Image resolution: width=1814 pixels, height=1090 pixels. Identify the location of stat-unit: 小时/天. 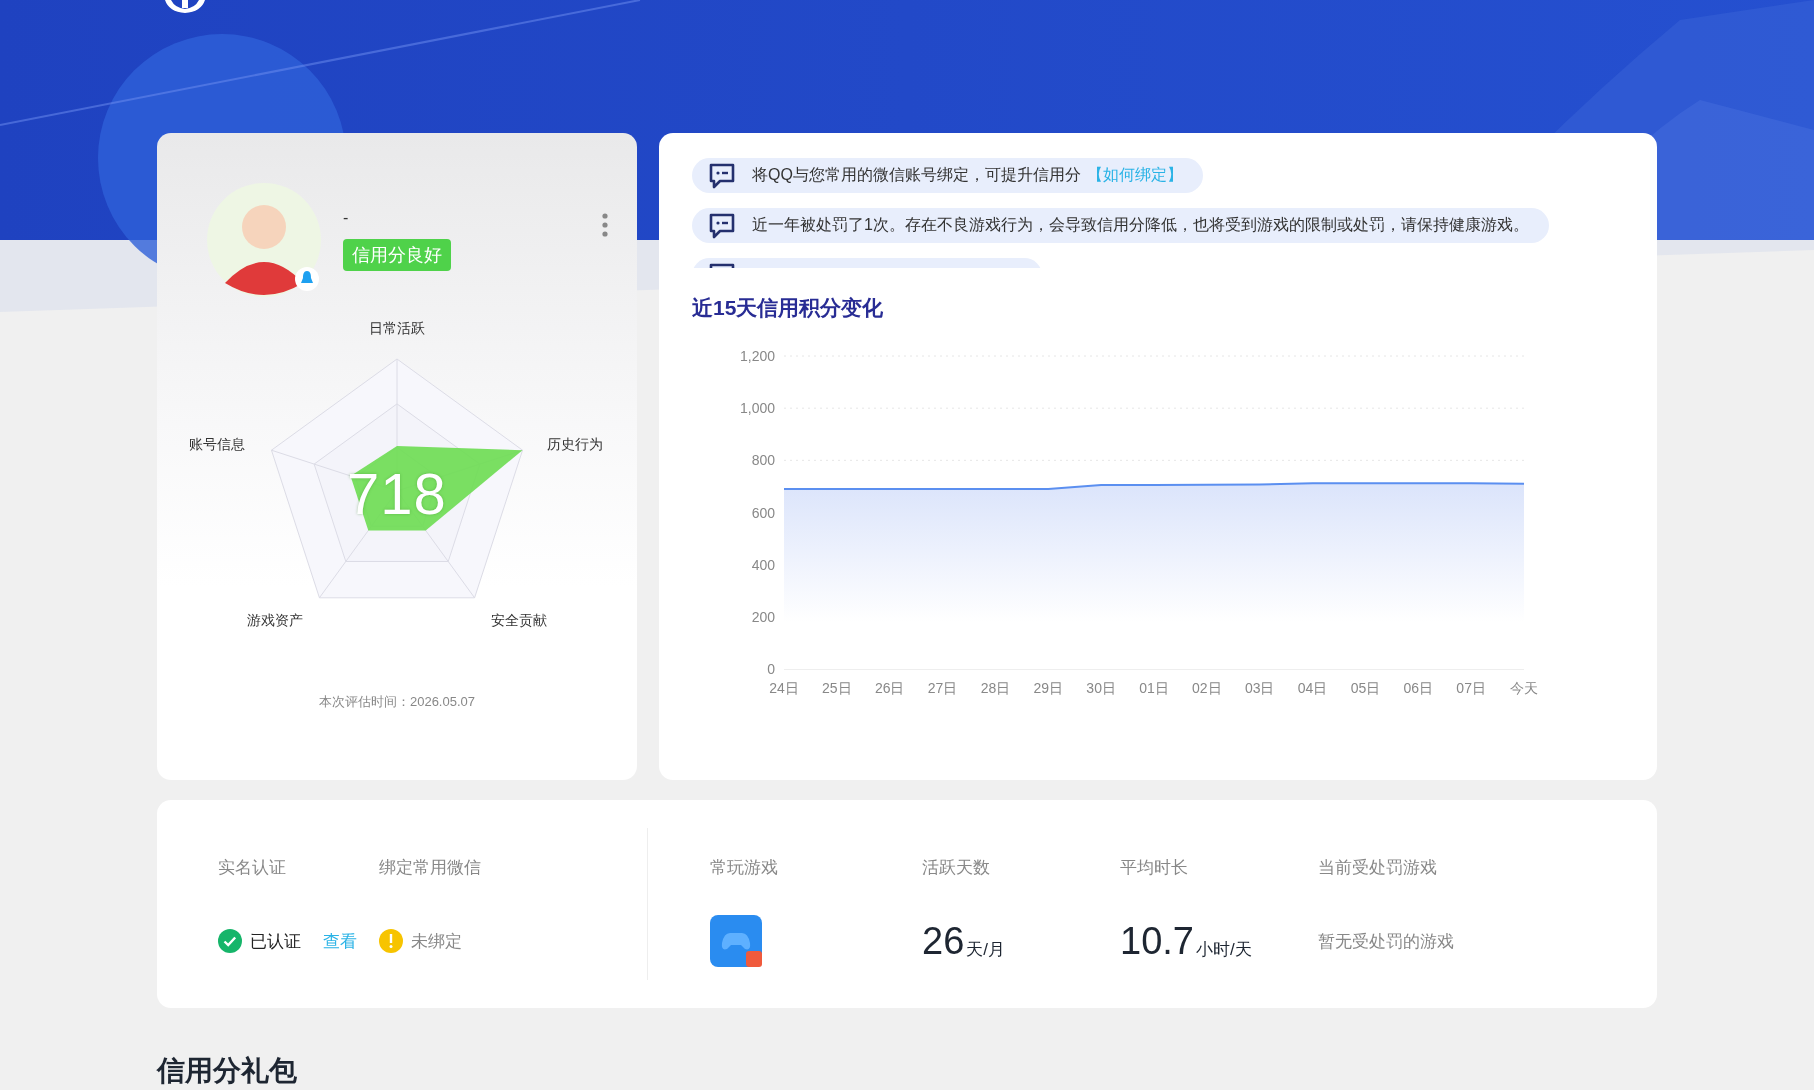
(1223, 950).